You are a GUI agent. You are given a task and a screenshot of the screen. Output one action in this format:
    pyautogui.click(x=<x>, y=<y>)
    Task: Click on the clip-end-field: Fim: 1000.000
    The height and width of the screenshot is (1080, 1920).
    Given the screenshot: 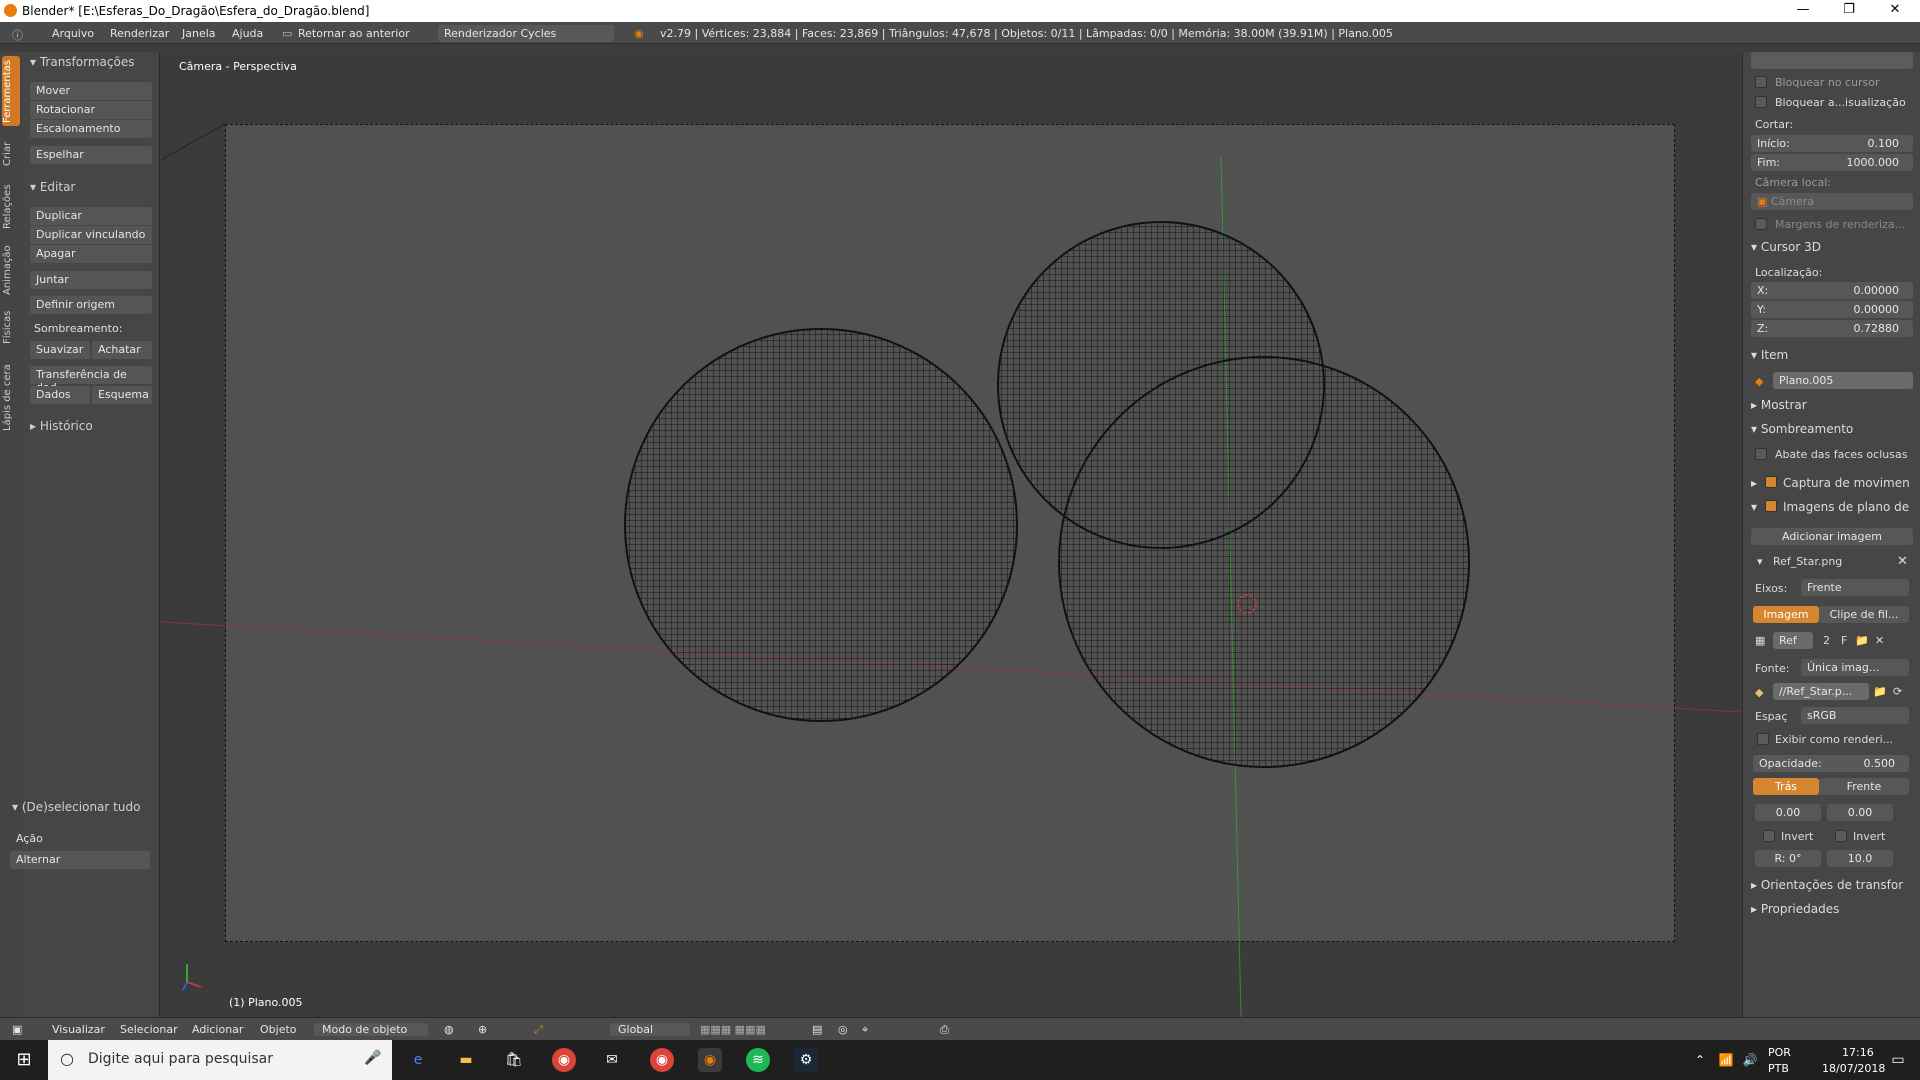 What is the action you would take?
    pyautogui.click(x=1832, y=162)
    